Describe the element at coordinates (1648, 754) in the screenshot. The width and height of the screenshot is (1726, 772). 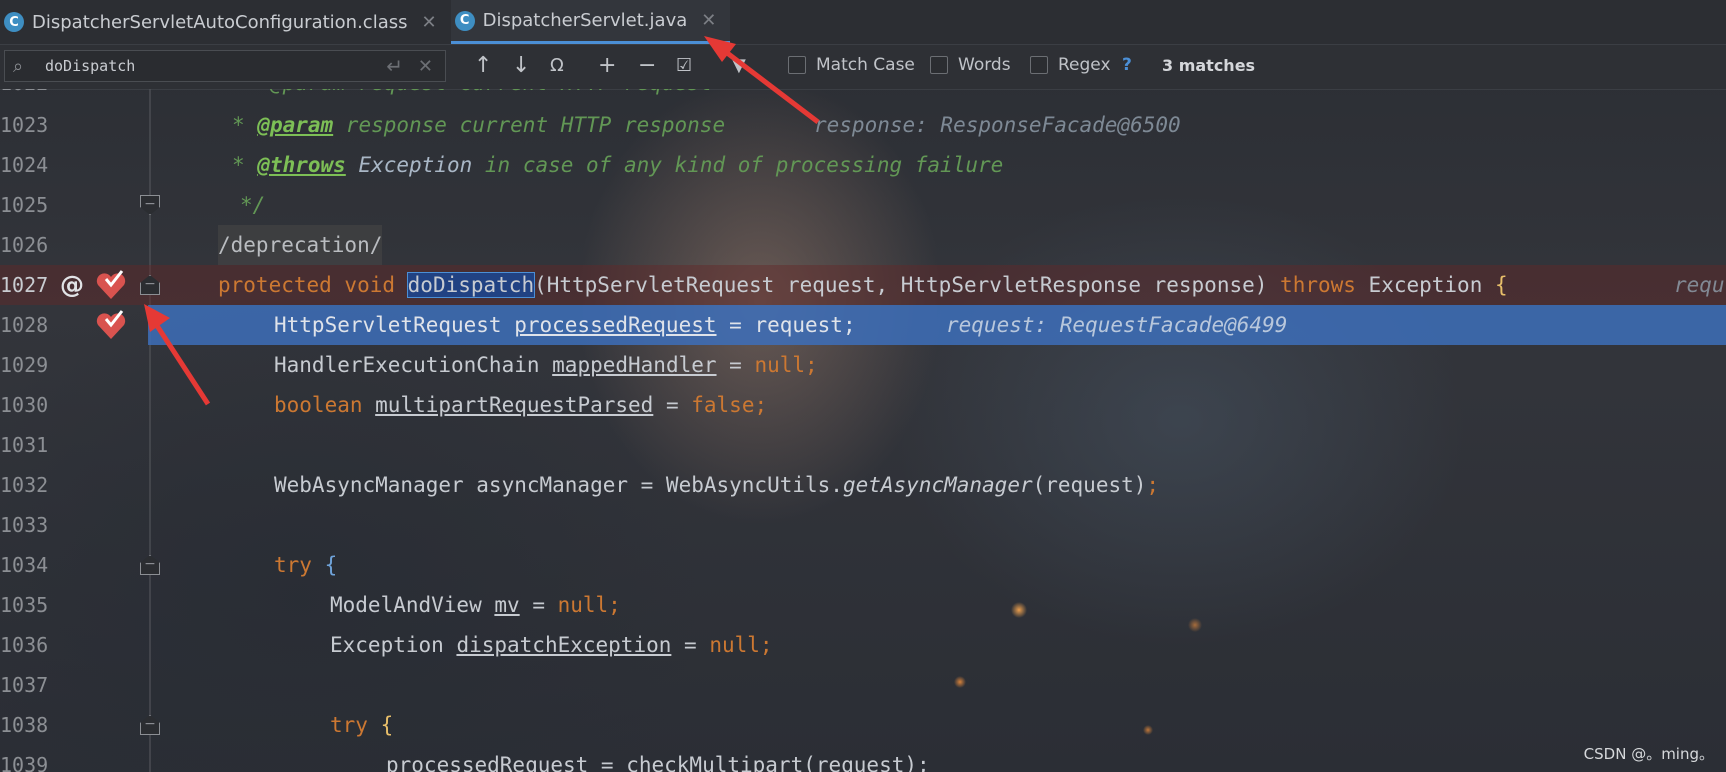
I see `watermark: CSDN @。ming。` at that location.